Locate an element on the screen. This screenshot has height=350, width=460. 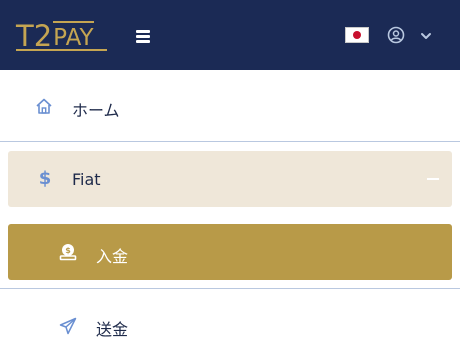
chevron-down-icon is located at coordinates (426, 35).